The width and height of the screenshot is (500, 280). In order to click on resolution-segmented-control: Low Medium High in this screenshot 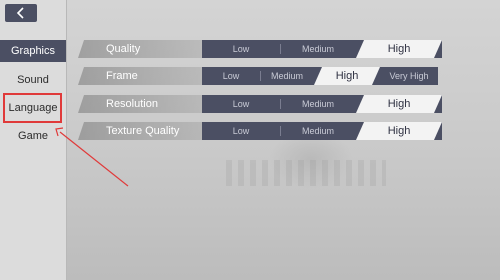, I will do `click(322, 104)`.